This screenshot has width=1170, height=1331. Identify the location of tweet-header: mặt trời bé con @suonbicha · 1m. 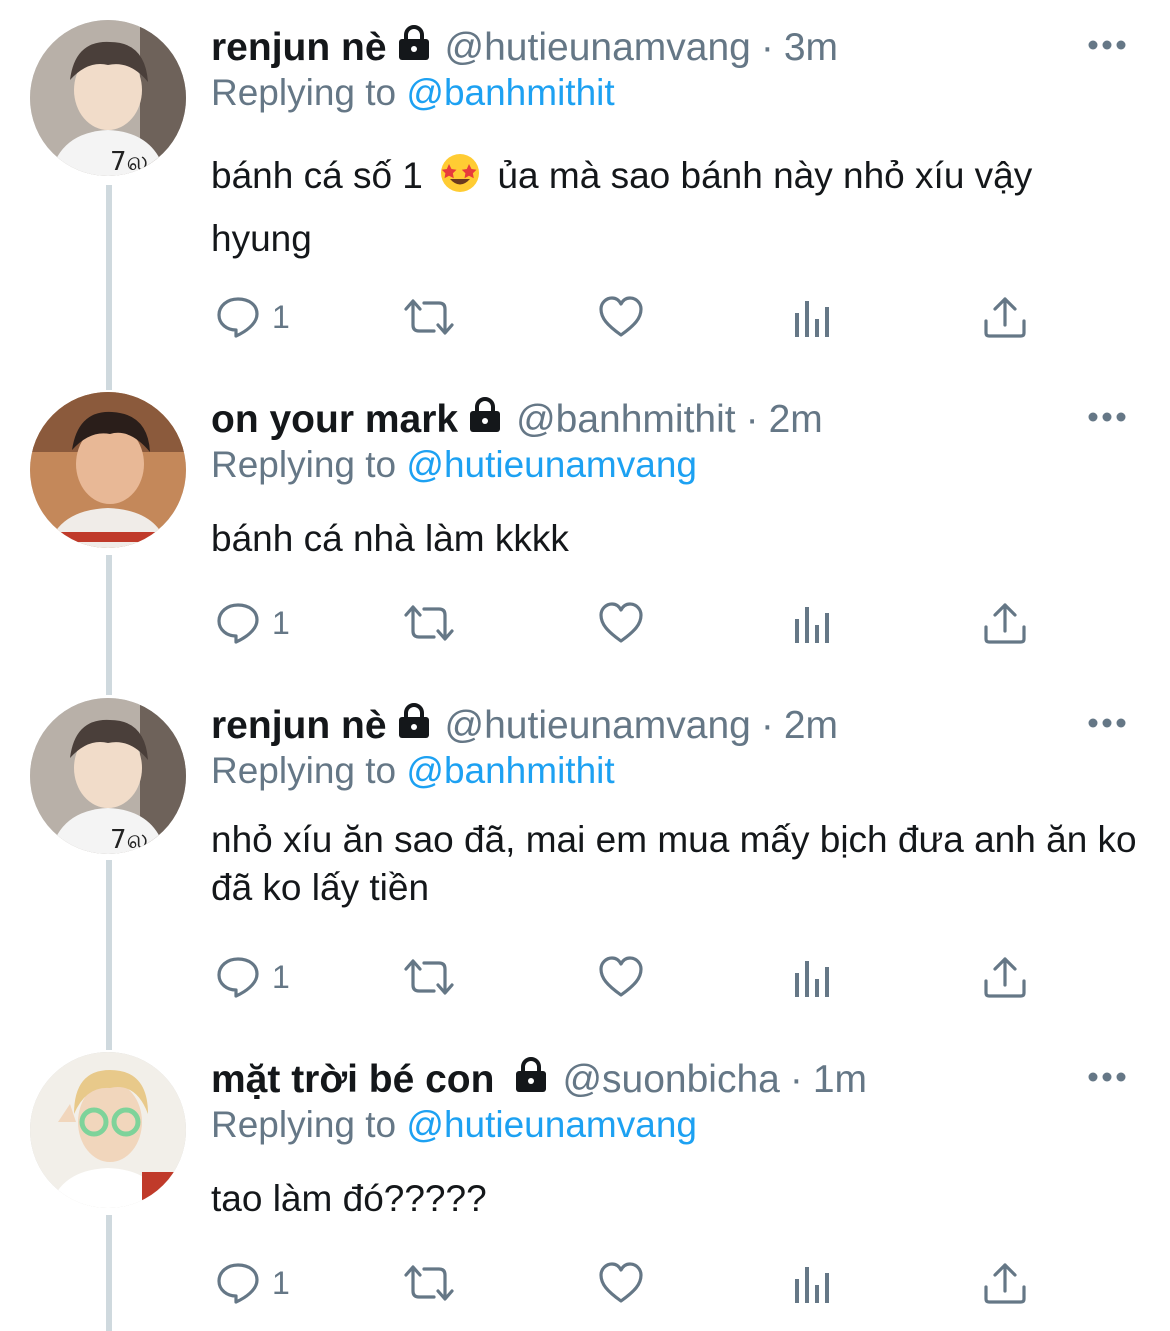
(539, 1080).